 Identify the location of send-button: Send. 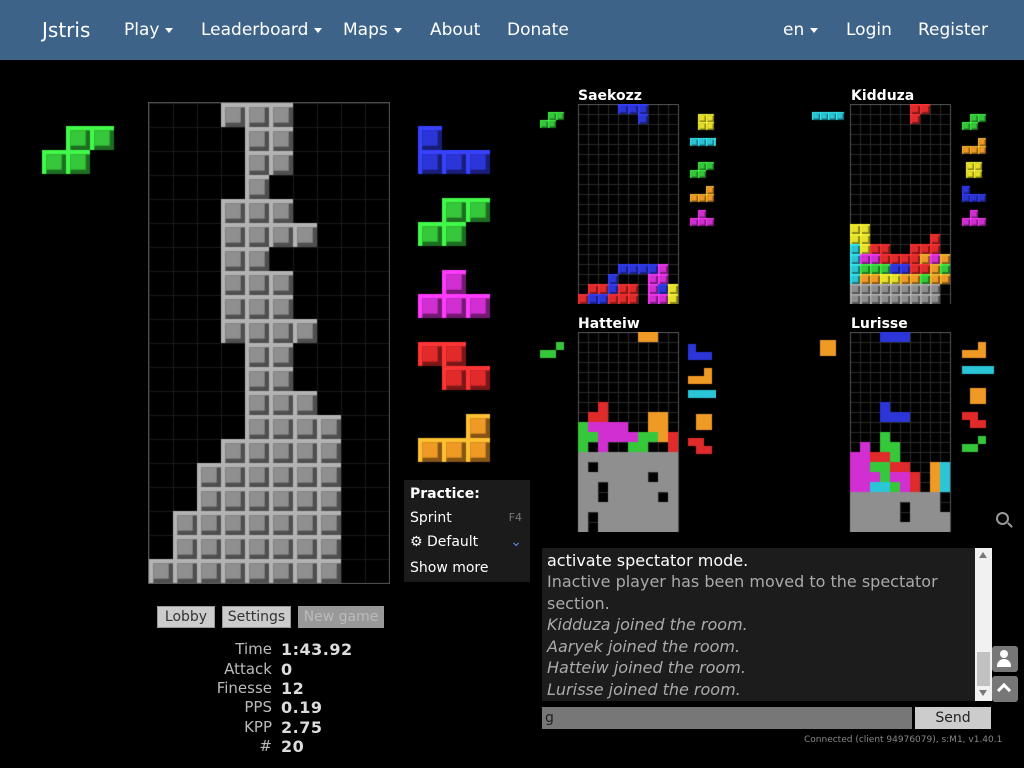
(953, 718).